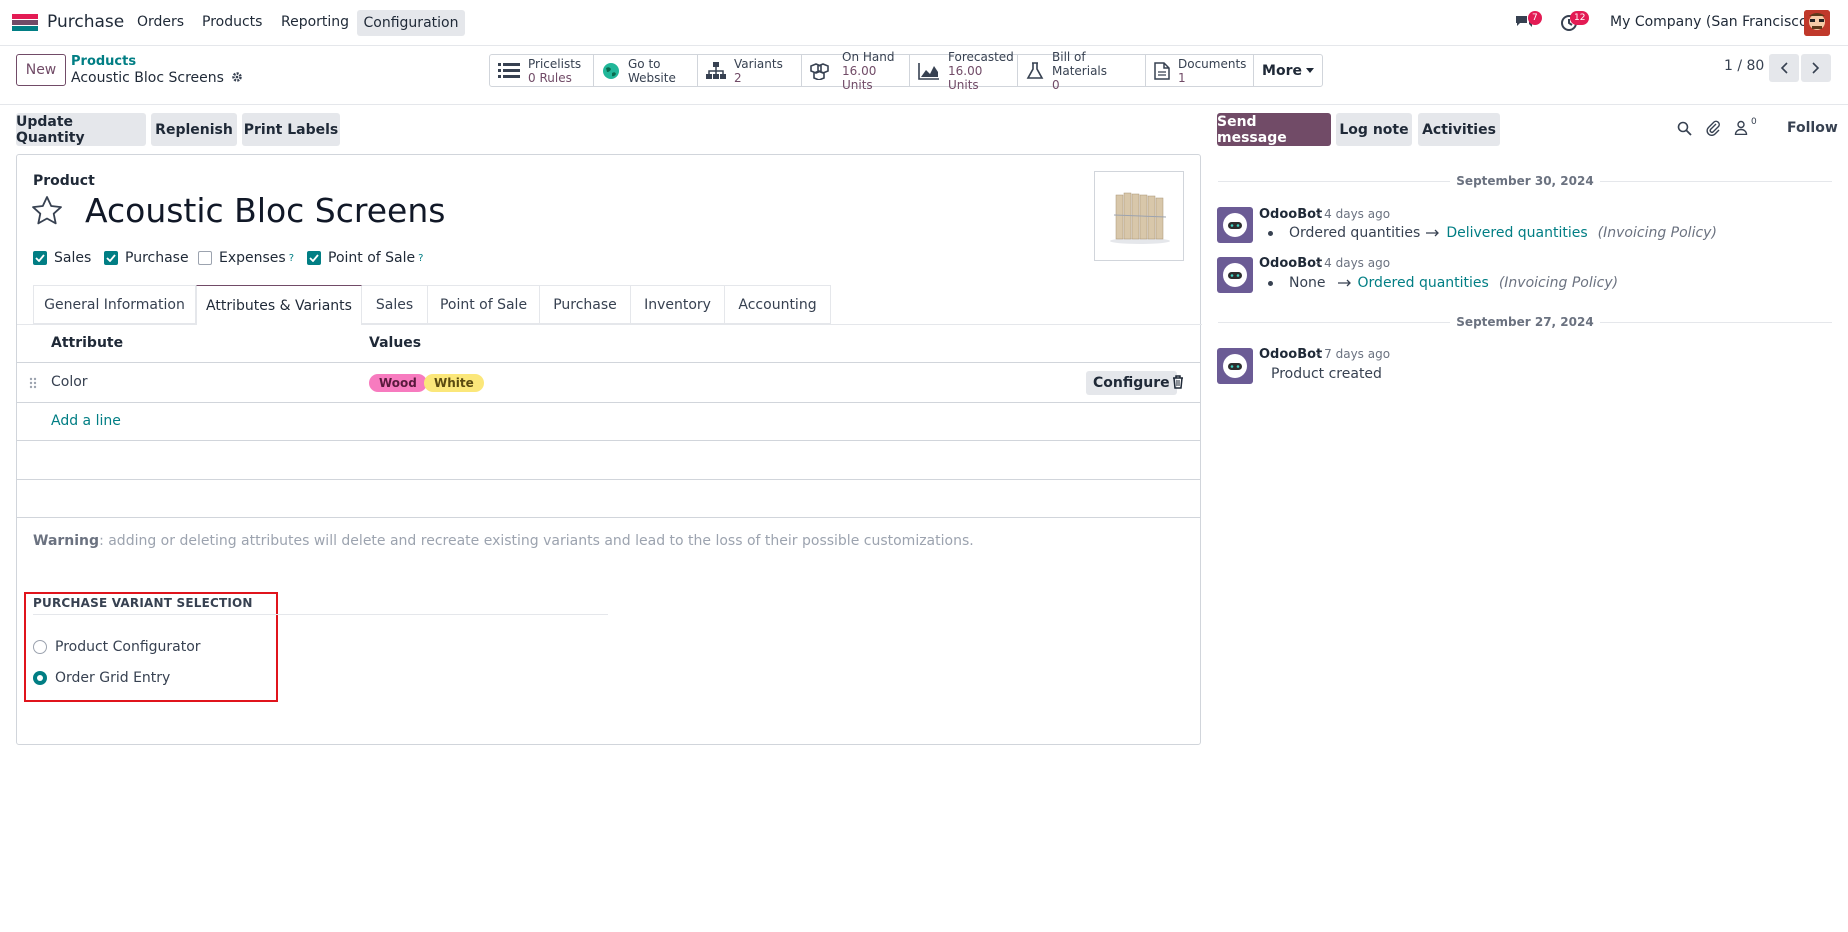  Describe the element at coordinates (40, 647) in the screenshot. I see `radio-button-empty` at that location.